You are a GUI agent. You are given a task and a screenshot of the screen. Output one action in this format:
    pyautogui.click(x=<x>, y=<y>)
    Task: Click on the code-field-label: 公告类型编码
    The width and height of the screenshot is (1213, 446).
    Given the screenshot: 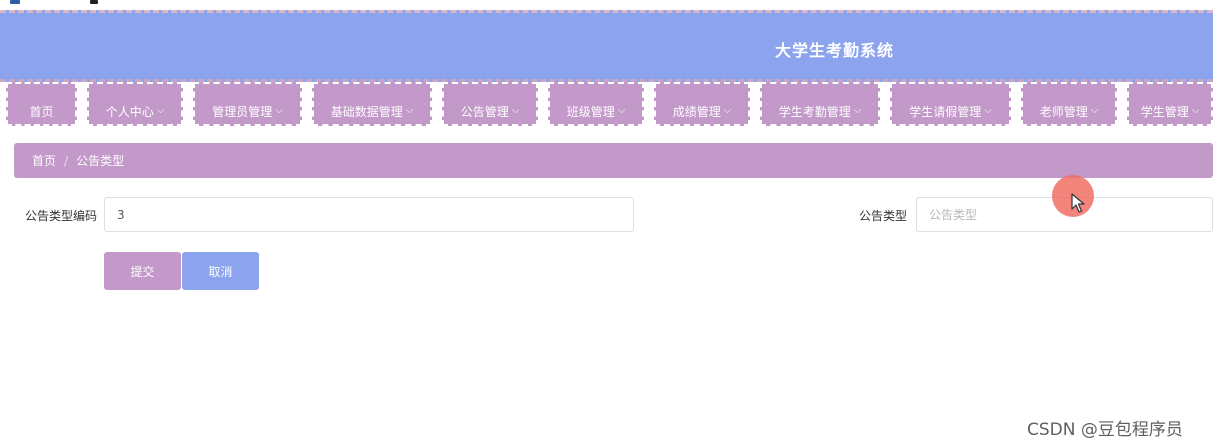 What is the action you would take?
    pyautogui.click(x=61, y=216)
    